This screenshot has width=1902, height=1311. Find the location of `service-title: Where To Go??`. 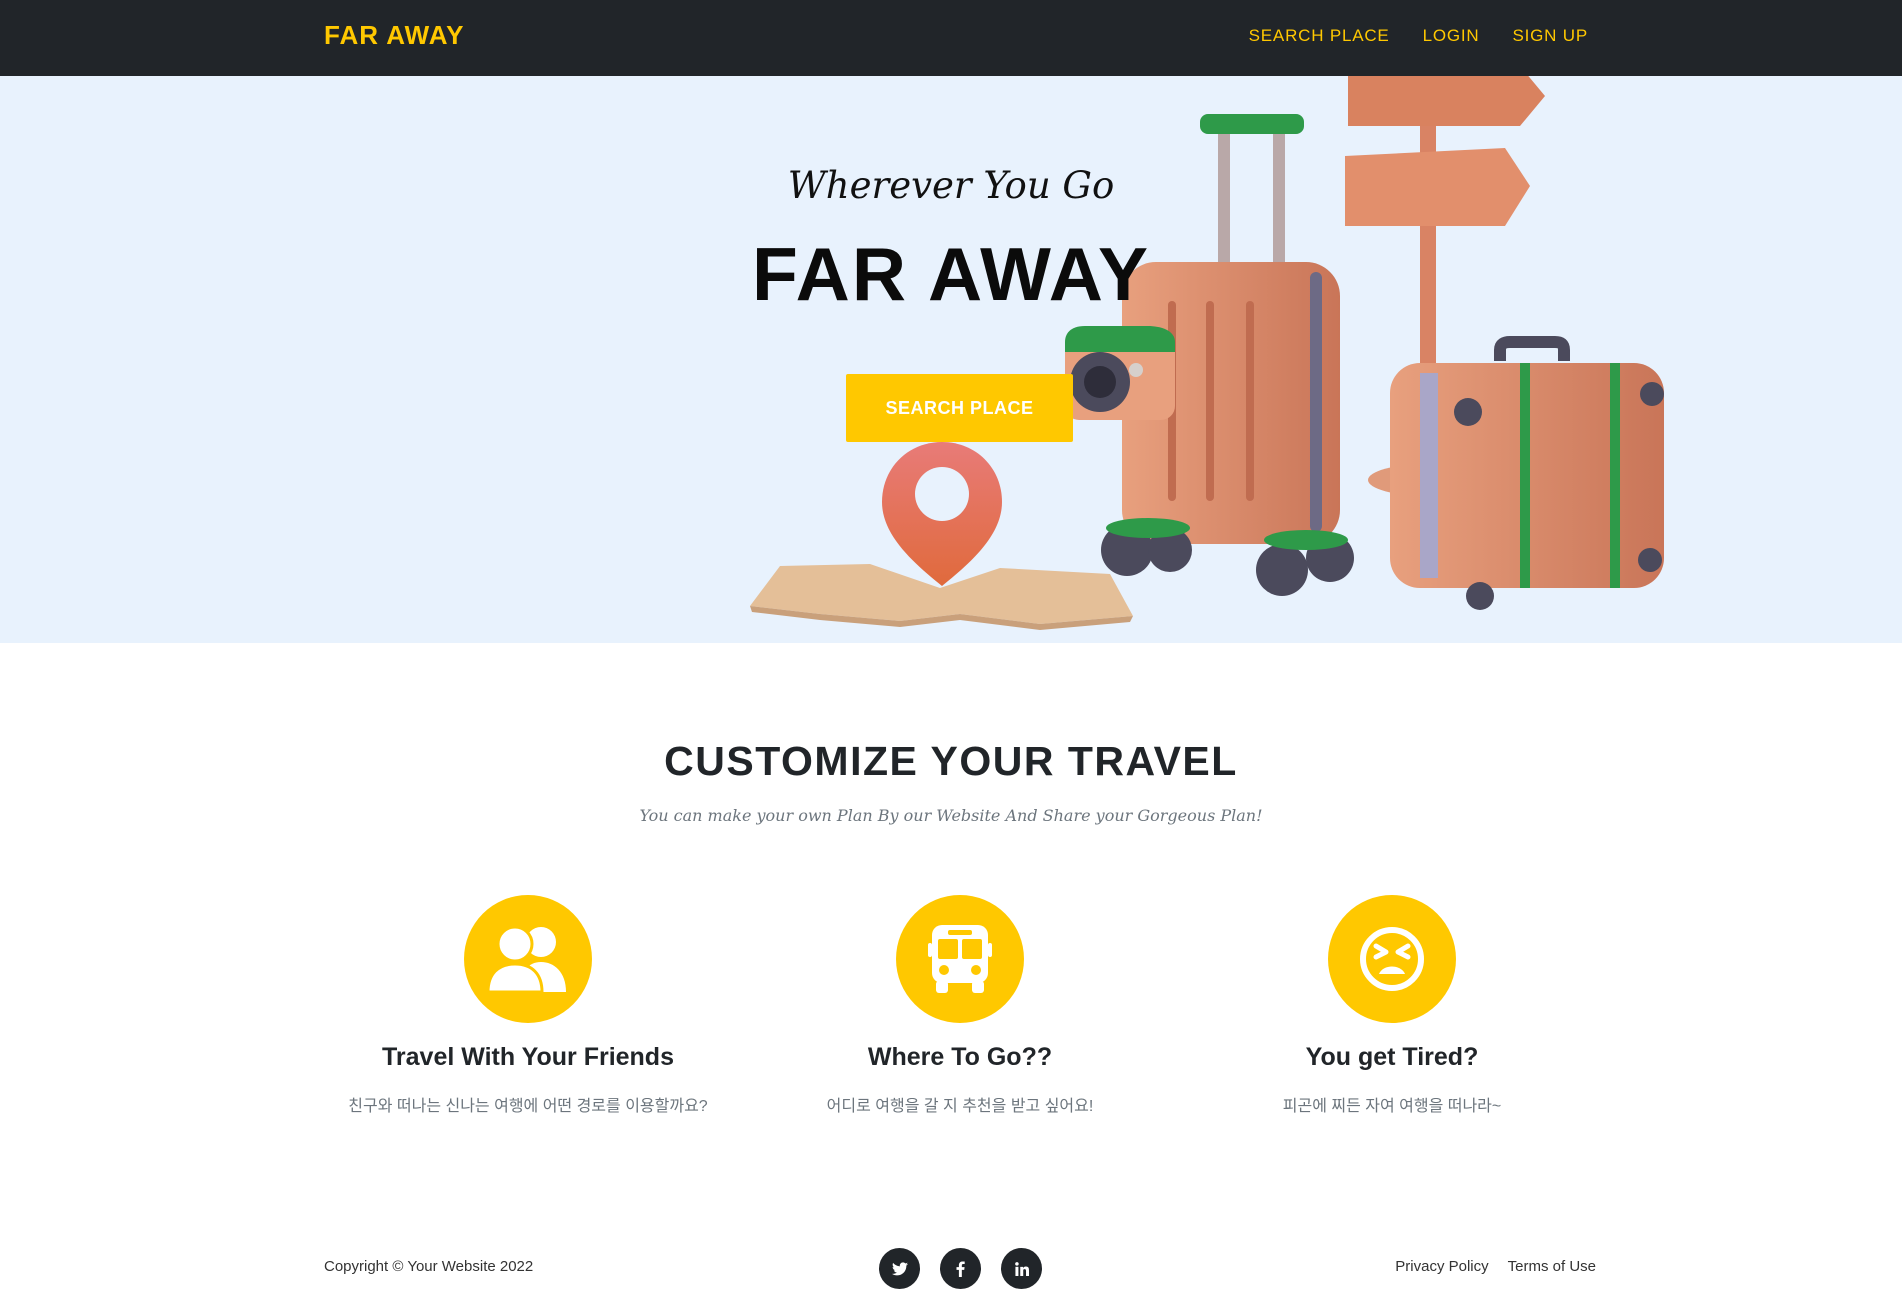

service-title: Where To Go?? is located at coordinates (960, 1057).